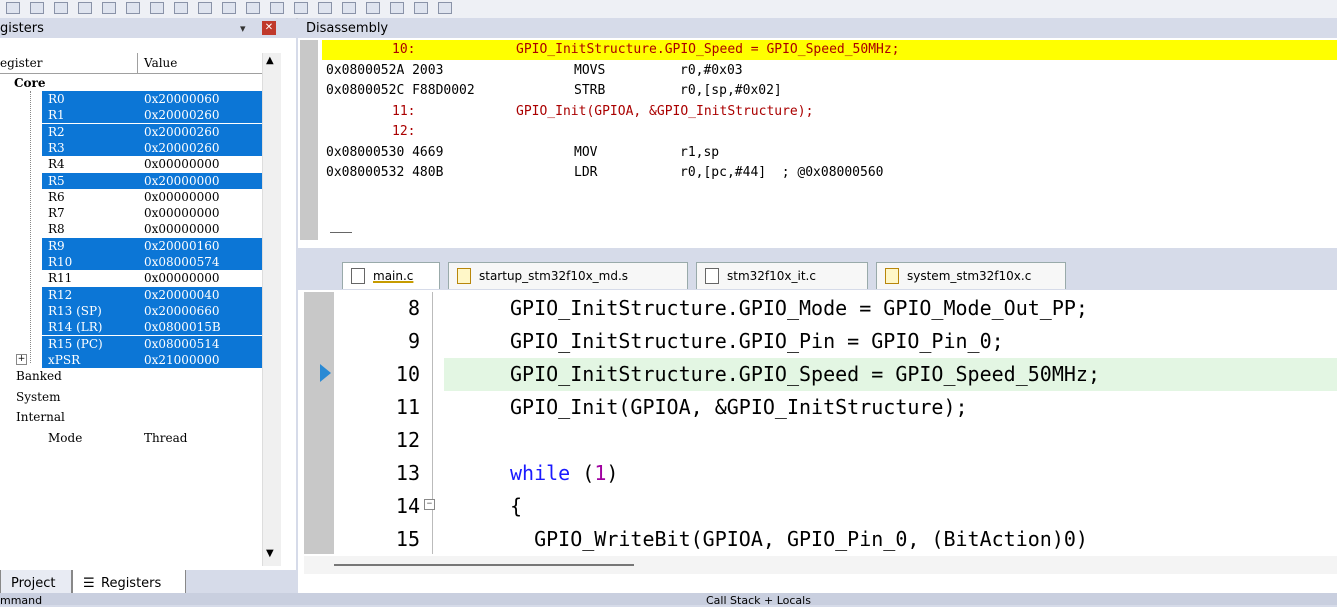  I want to click on register-row: R3 0x20000260, so click(140, 147).